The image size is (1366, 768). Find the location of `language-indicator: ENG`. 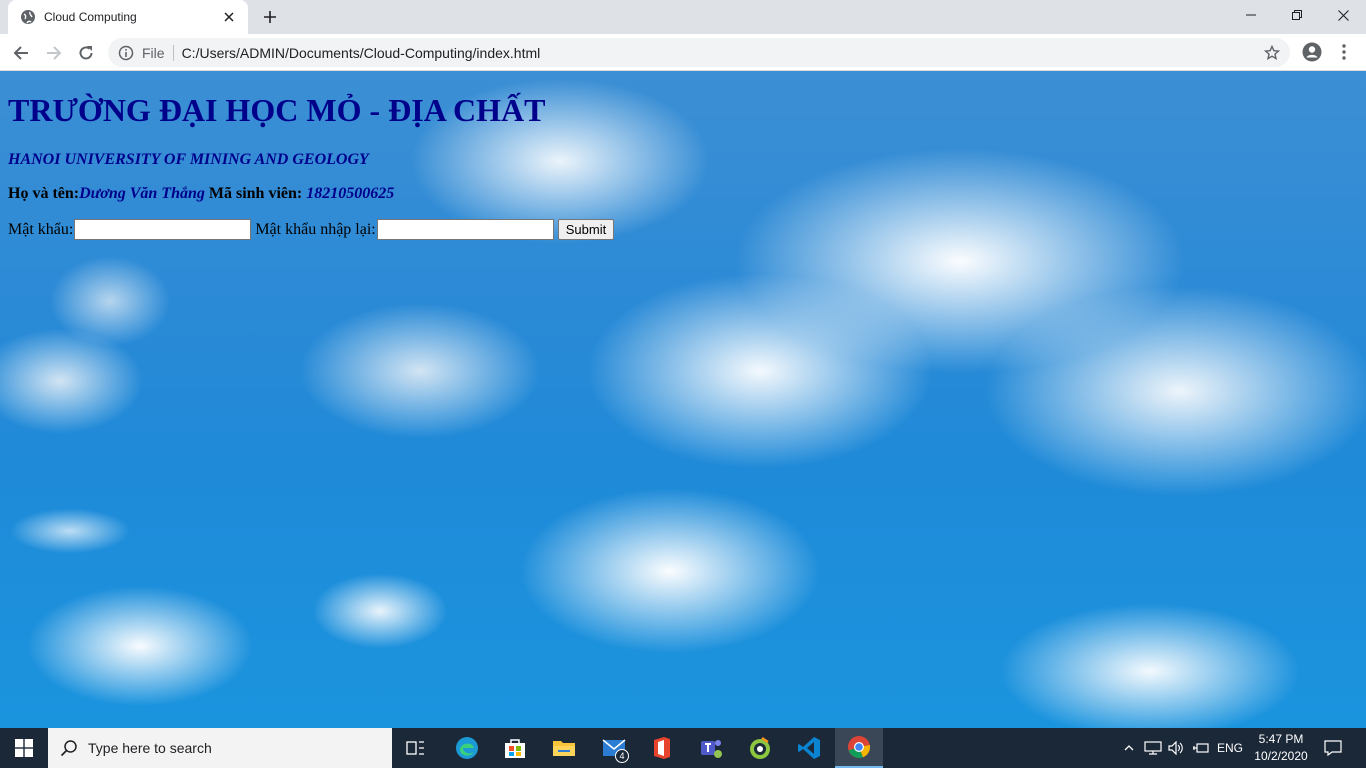

language-indicator: ENG is located at coordinates (1230, 748).